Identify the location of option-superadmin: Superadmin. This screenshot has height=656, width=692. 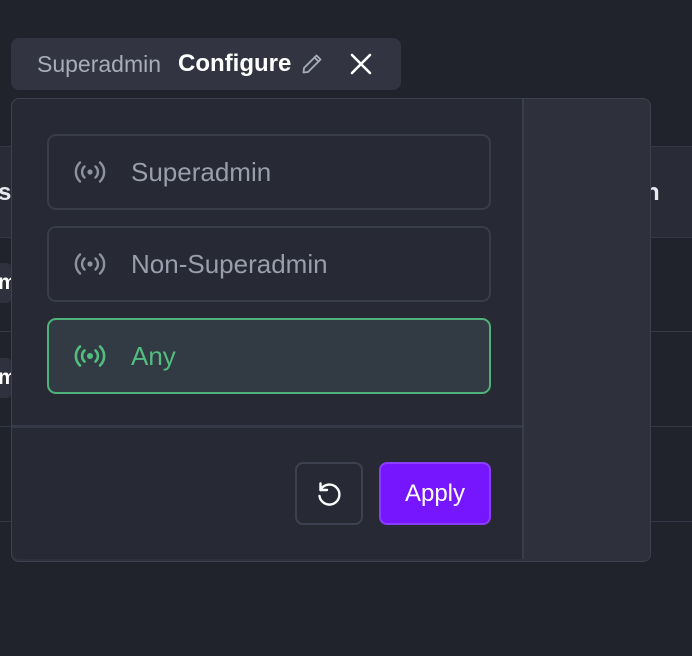
(269, 172).